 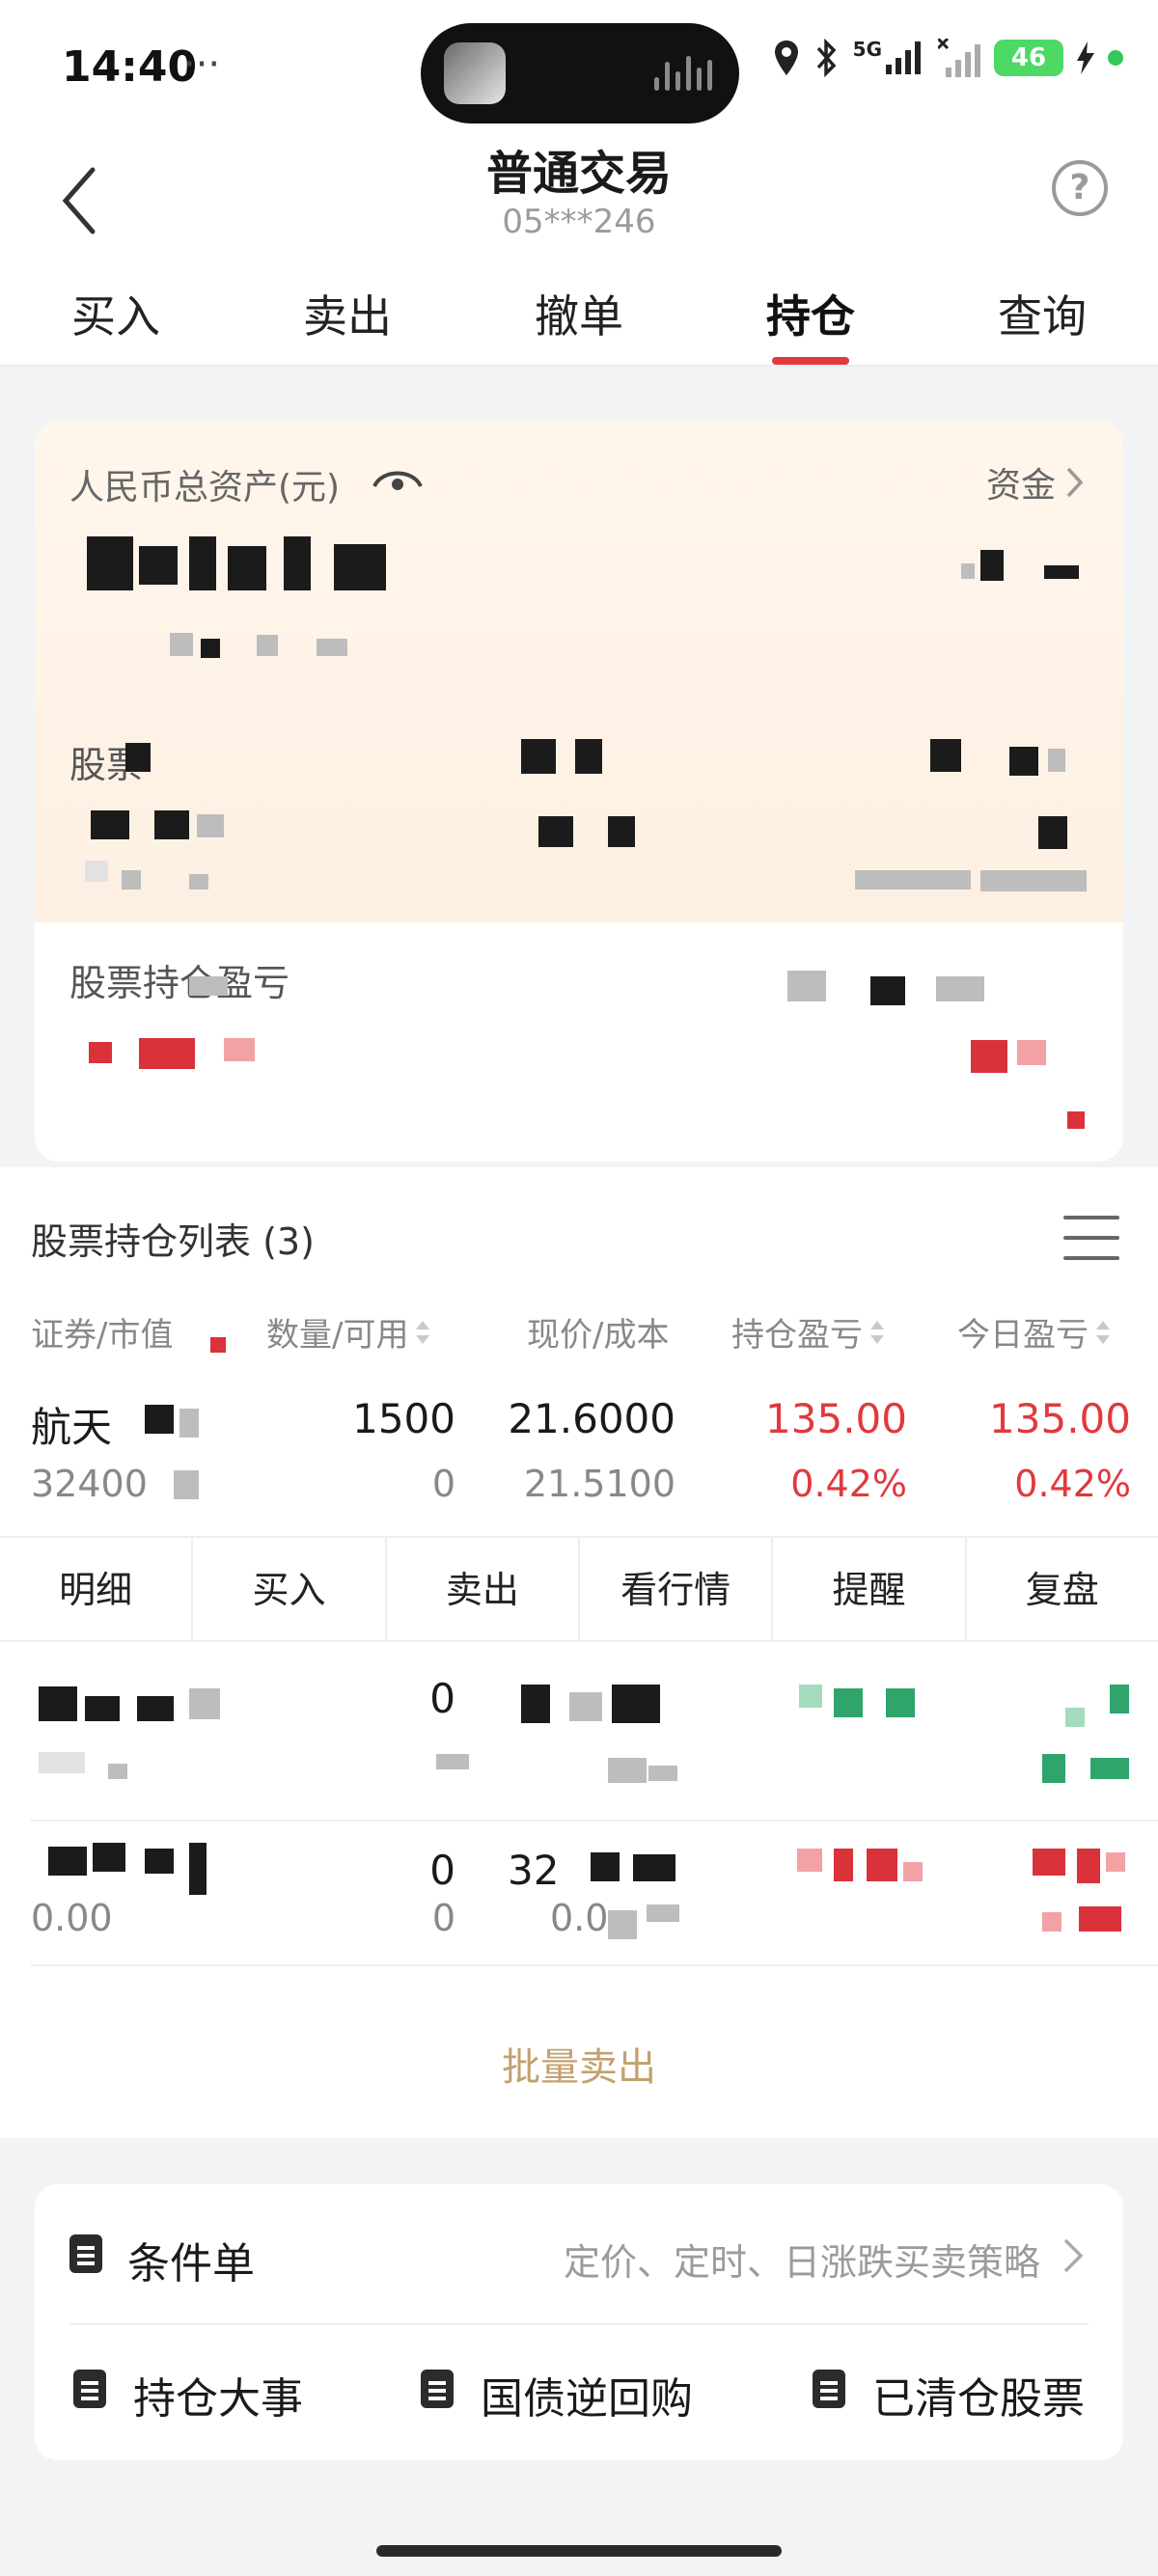 What do you see at coordinates (85, 2254) in the screenshot?
I see `clipboard-icon` at bounding box center [85, 2254].